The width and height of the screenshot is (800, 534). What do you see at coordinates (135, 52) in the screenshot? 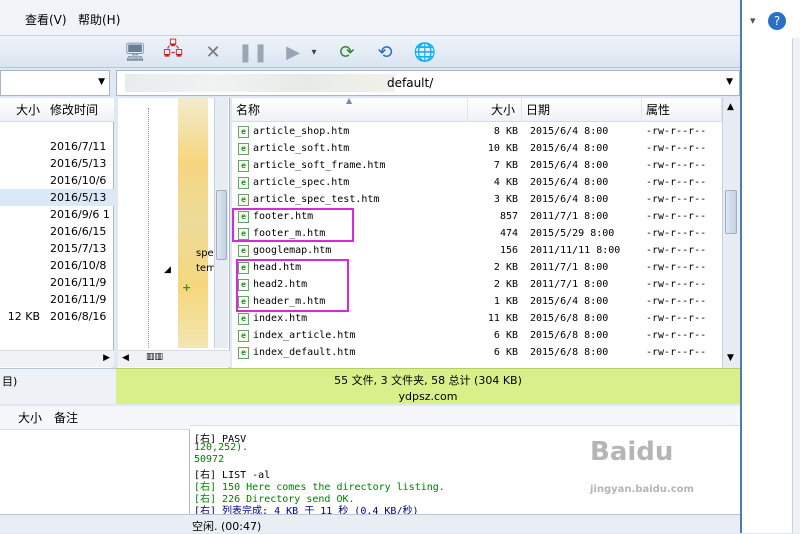
I see `computer-icon: 🖥` at bounding box center [135, 52].